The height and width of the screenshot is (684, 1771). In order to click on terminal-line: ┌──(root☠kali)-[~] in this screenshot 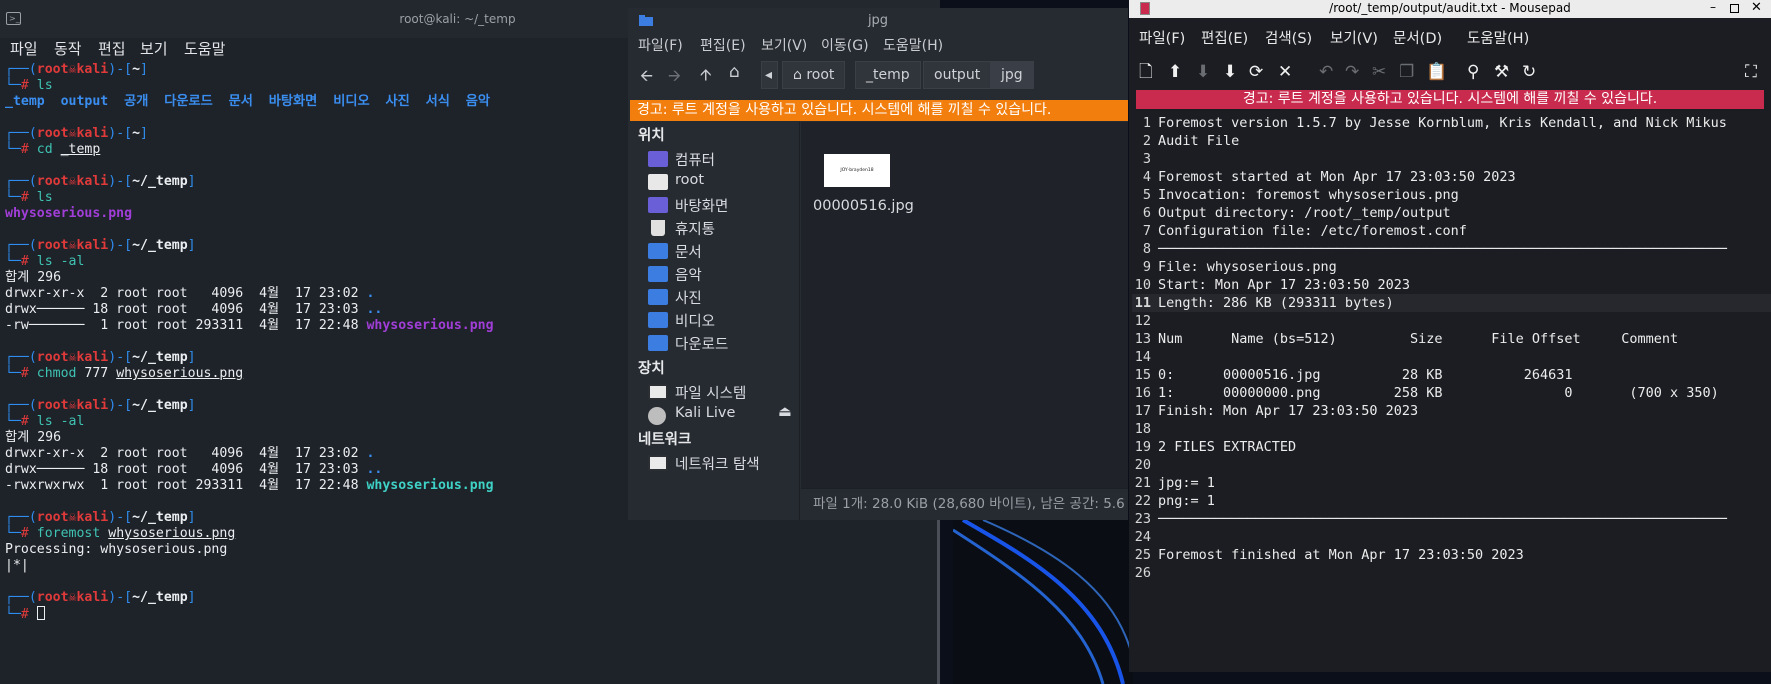, I will do `click(249, 134)`.